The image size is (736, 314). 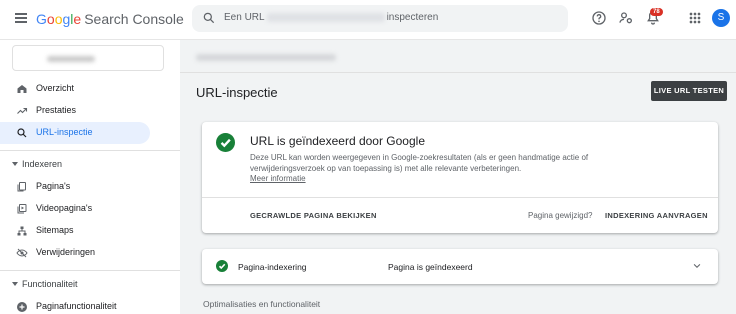 I want to click on redacted-url, so click(x=325, y=17).